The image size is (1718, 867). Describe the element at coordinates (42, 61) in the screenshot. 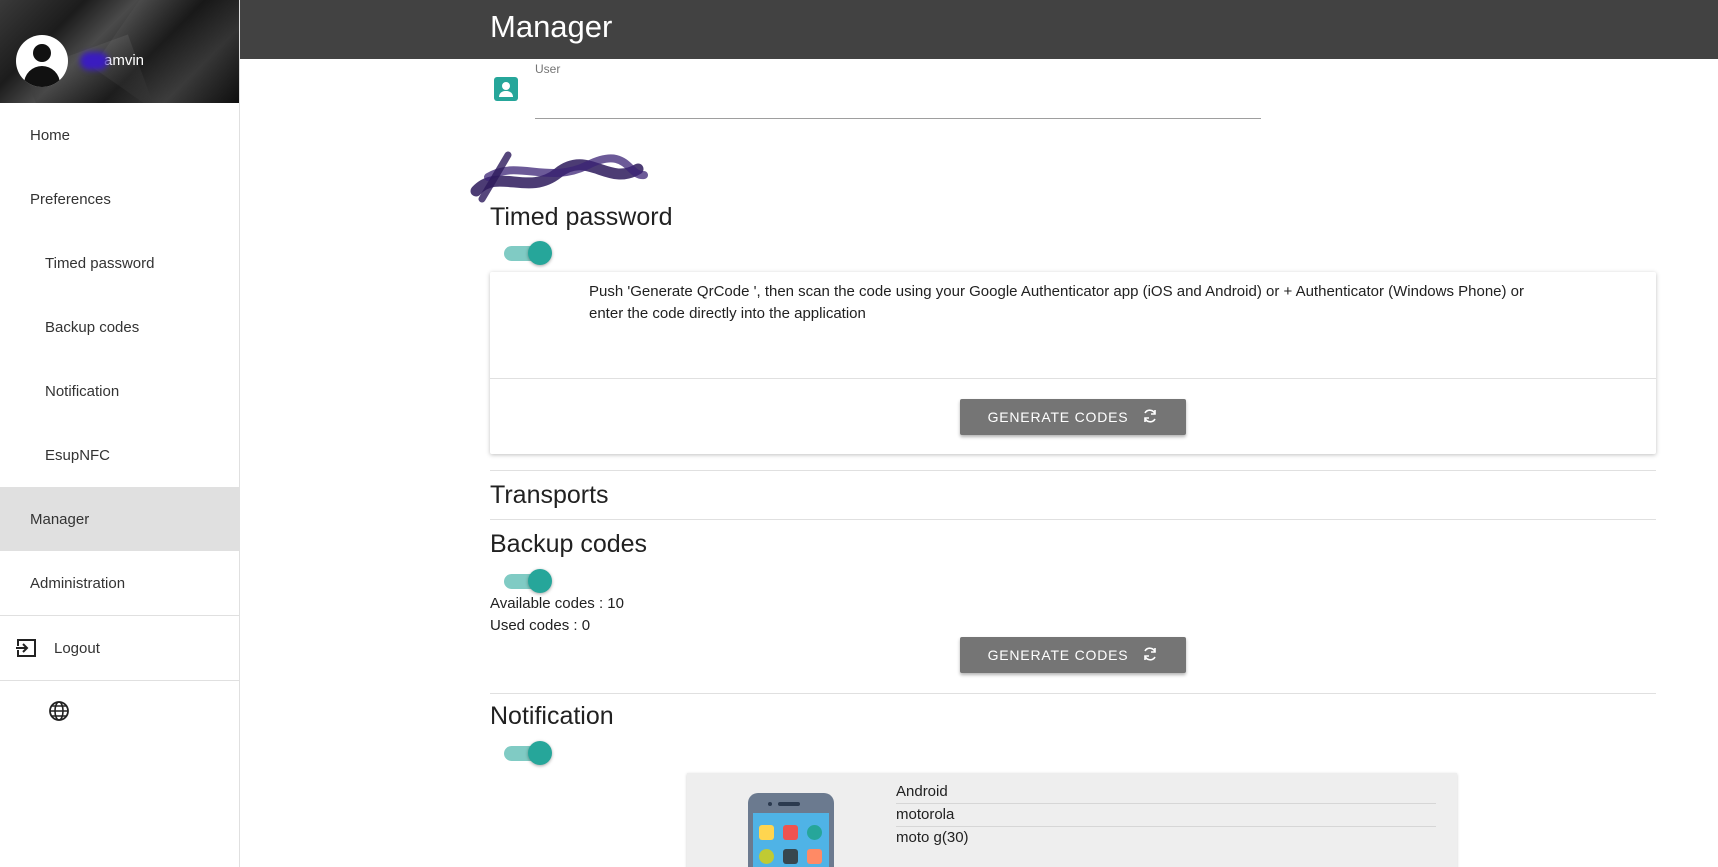

I see `avatar` at that location.